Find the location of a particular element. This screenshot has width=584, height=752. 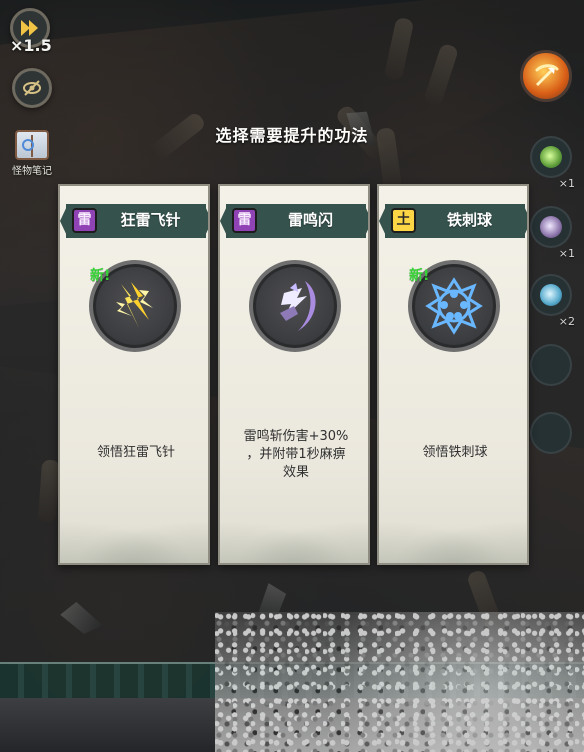

thunder-slash-medallion is located at coordinates (295, 306).